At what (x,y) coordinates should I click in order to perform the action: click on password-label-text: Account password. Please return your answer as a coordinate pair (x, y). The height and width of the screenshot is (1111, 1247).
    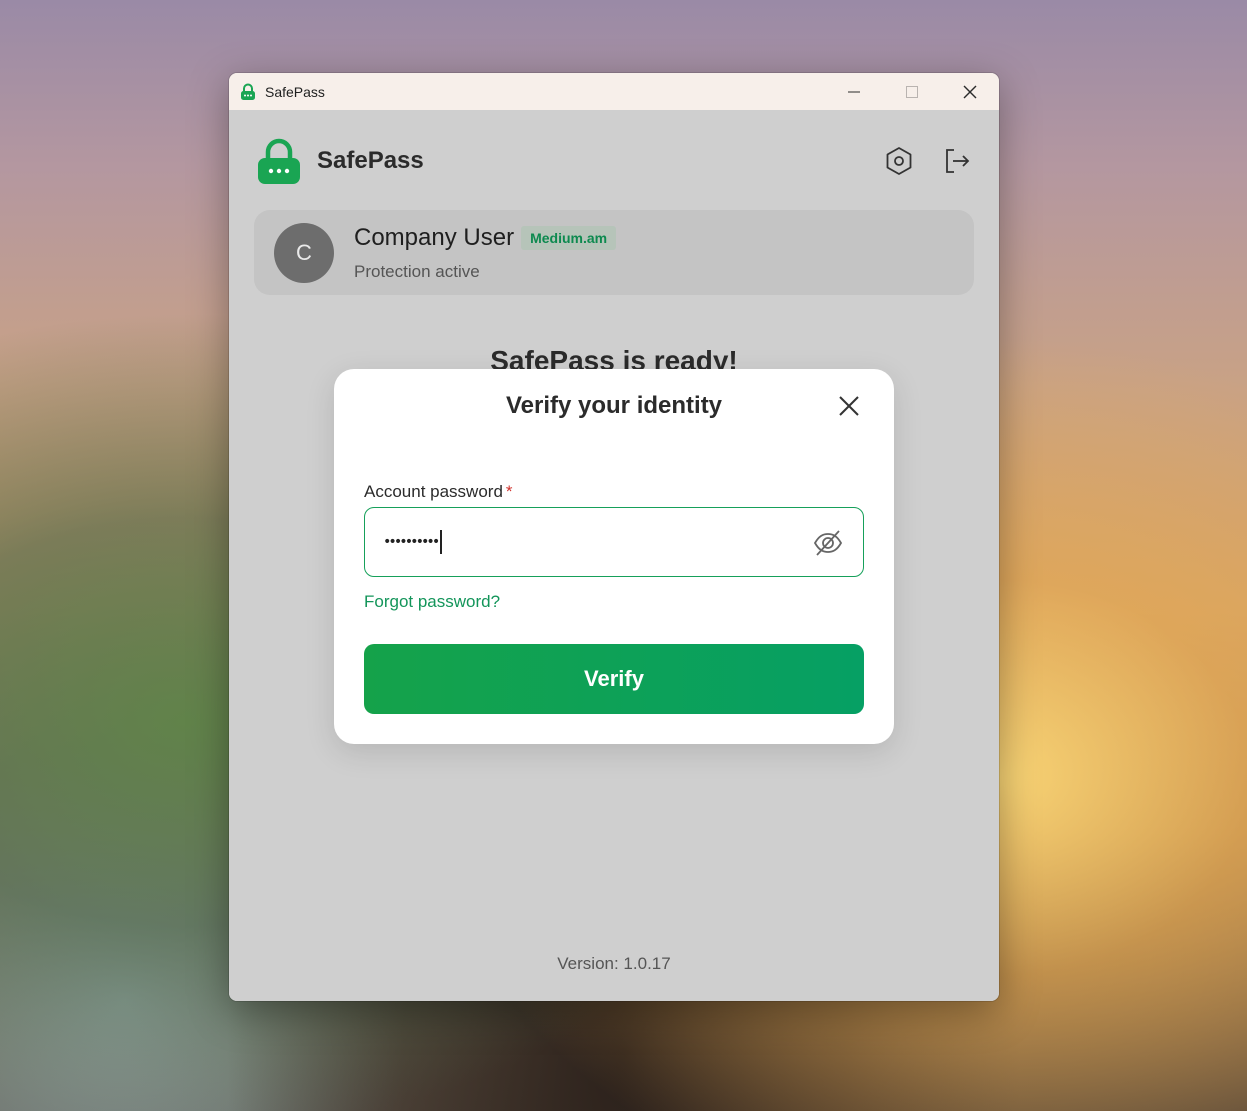
    Looking at the image, I should click on (433, 491).